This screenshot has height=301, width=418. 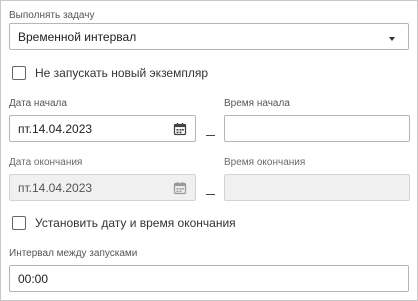 What do you see at coordinates (121, 73) in the screenshot?
I see `no-new-instance-label: Не запускать новый экземпляр` at bounding box center [121, 73].